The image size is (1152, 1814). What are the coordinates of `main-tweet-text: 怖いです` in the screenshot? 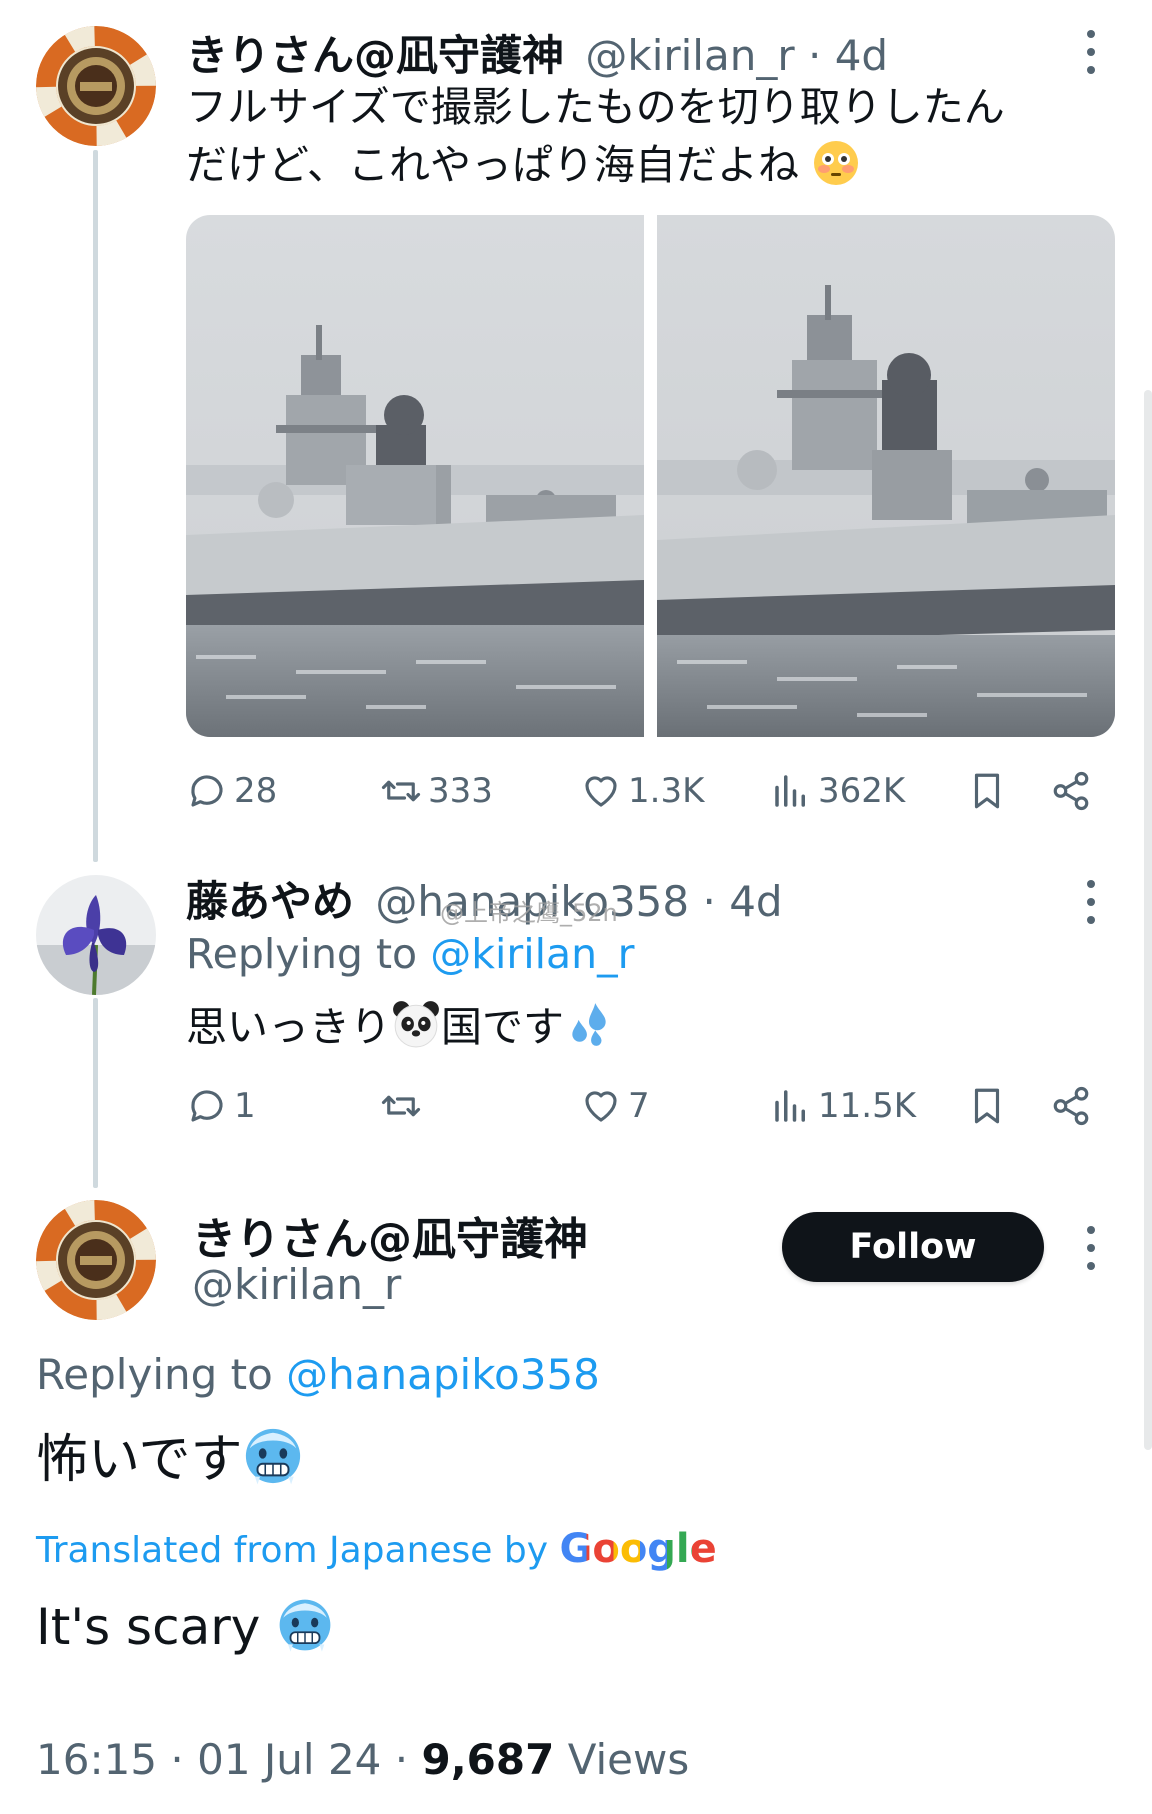 It's located at (170, 1460).